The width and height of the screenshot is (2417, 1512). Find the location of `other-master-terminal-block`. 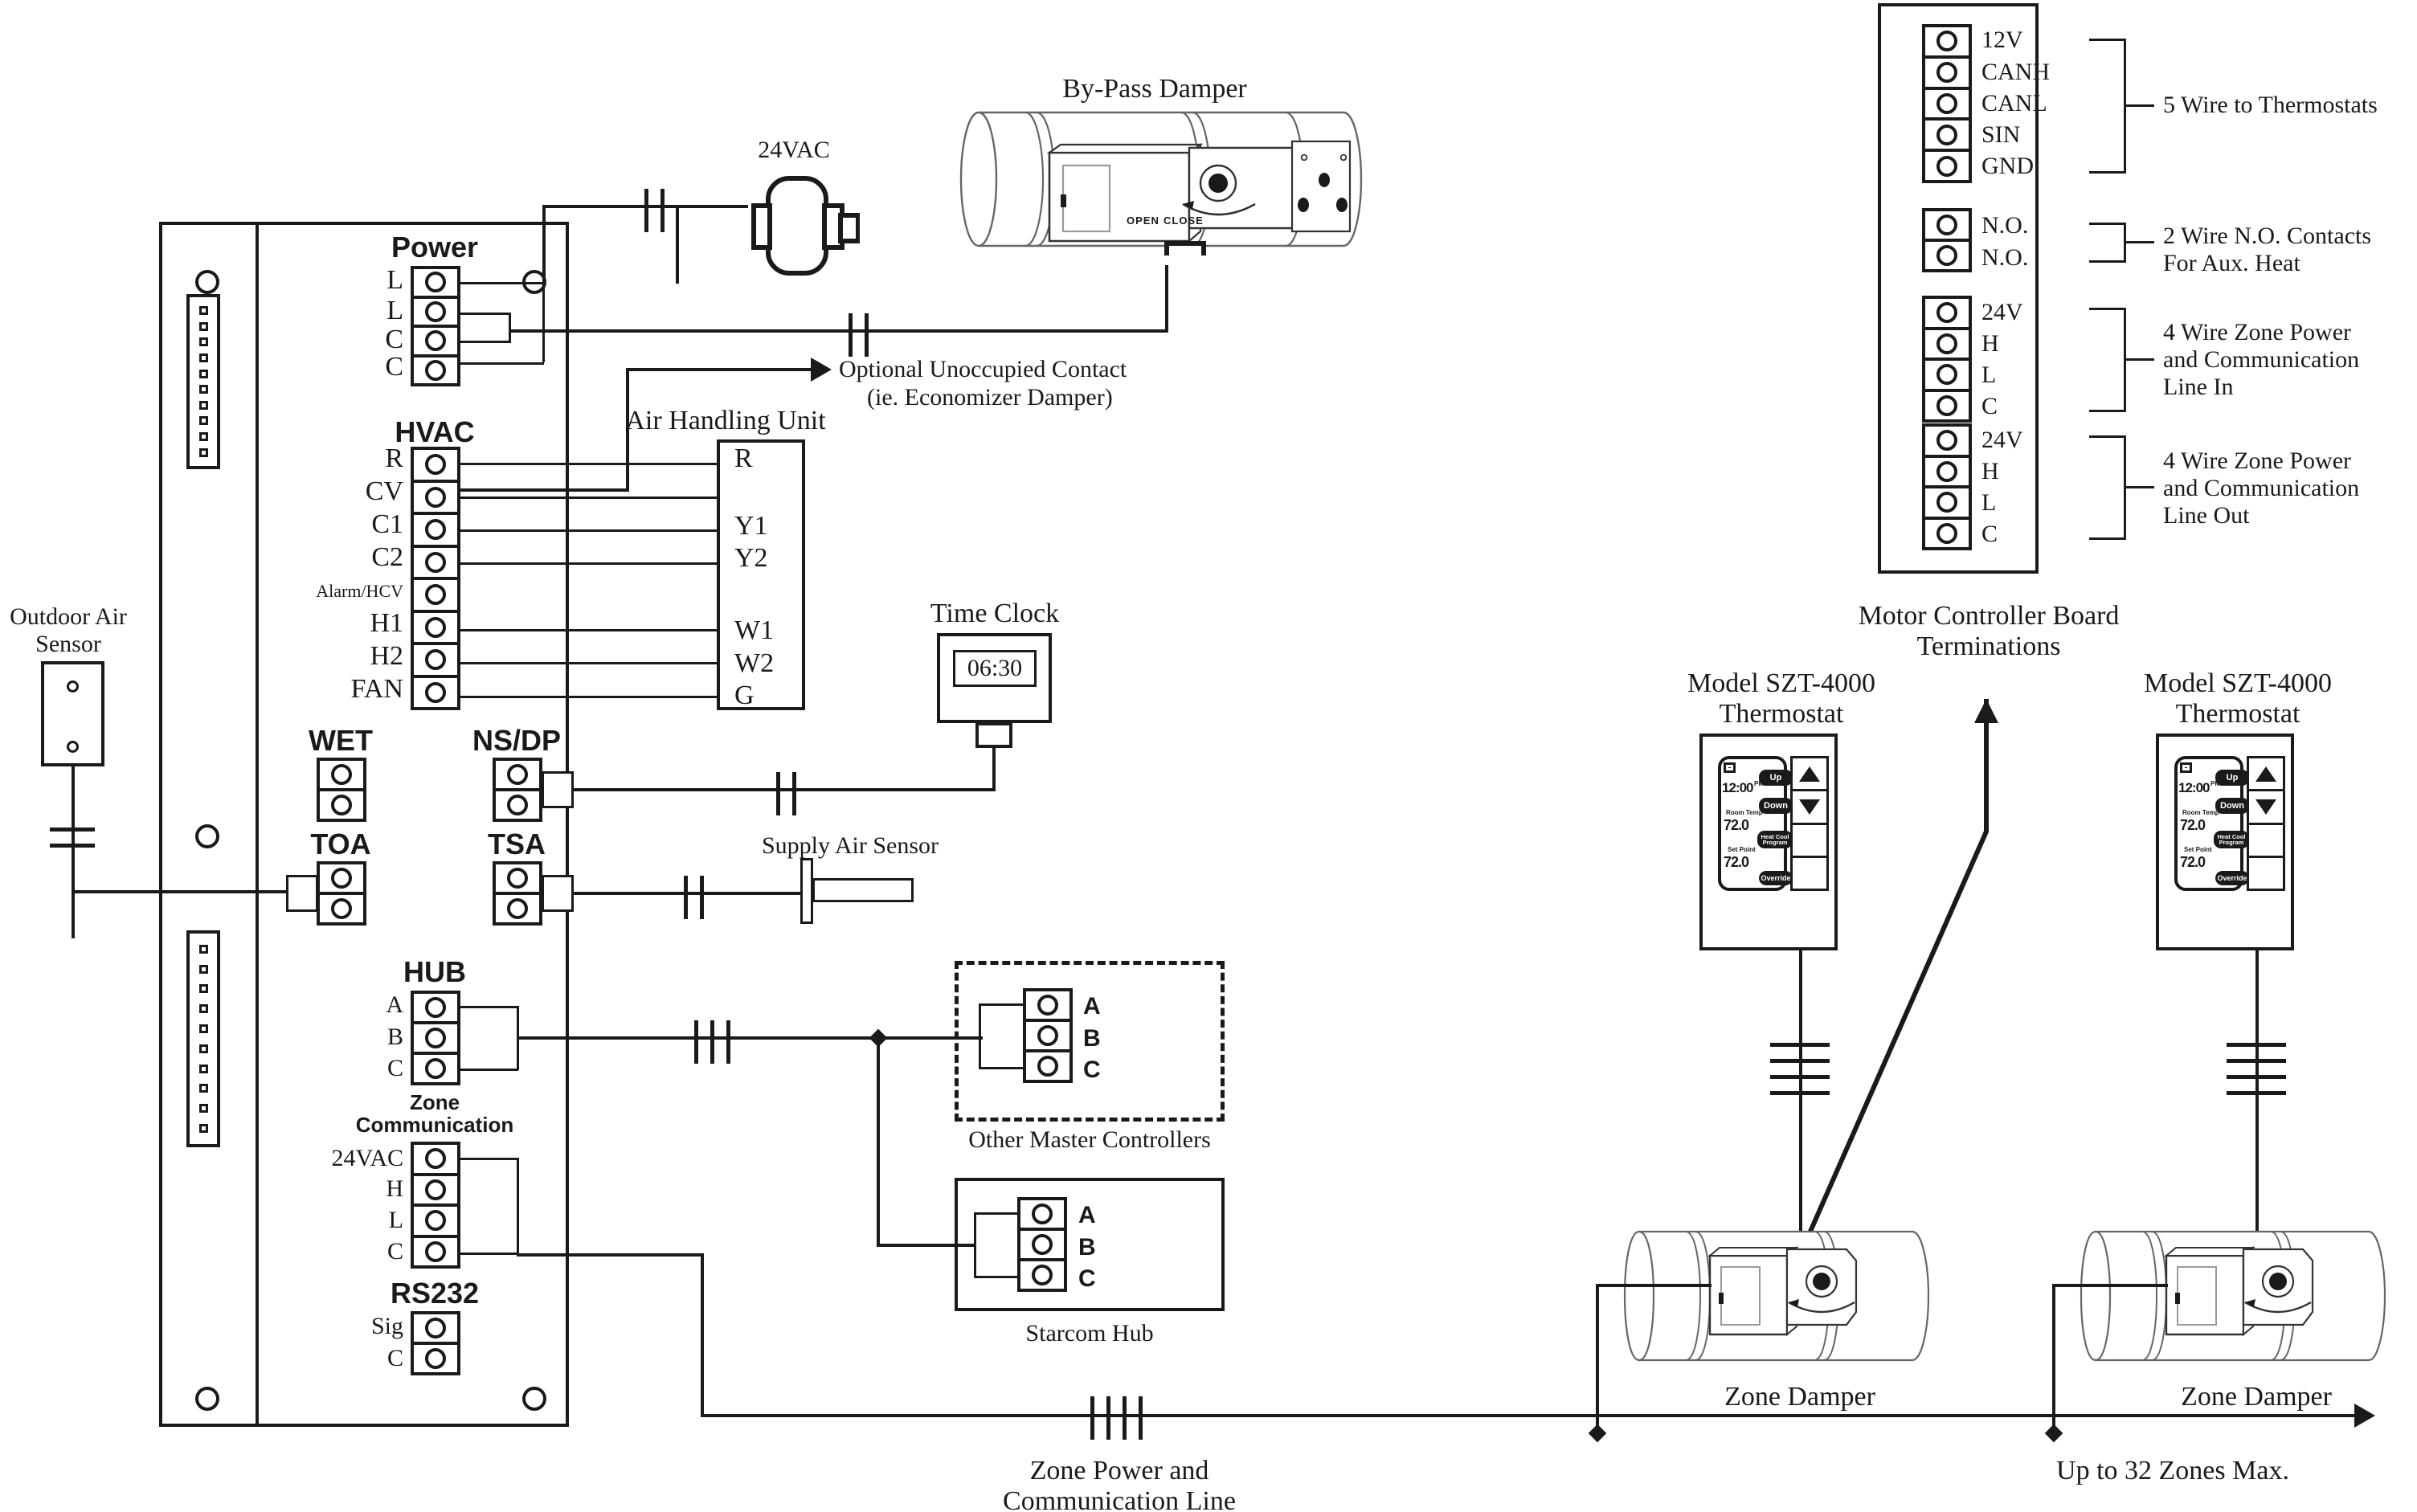

other-master-terminal-block is located at coordinates (1048, 1035).